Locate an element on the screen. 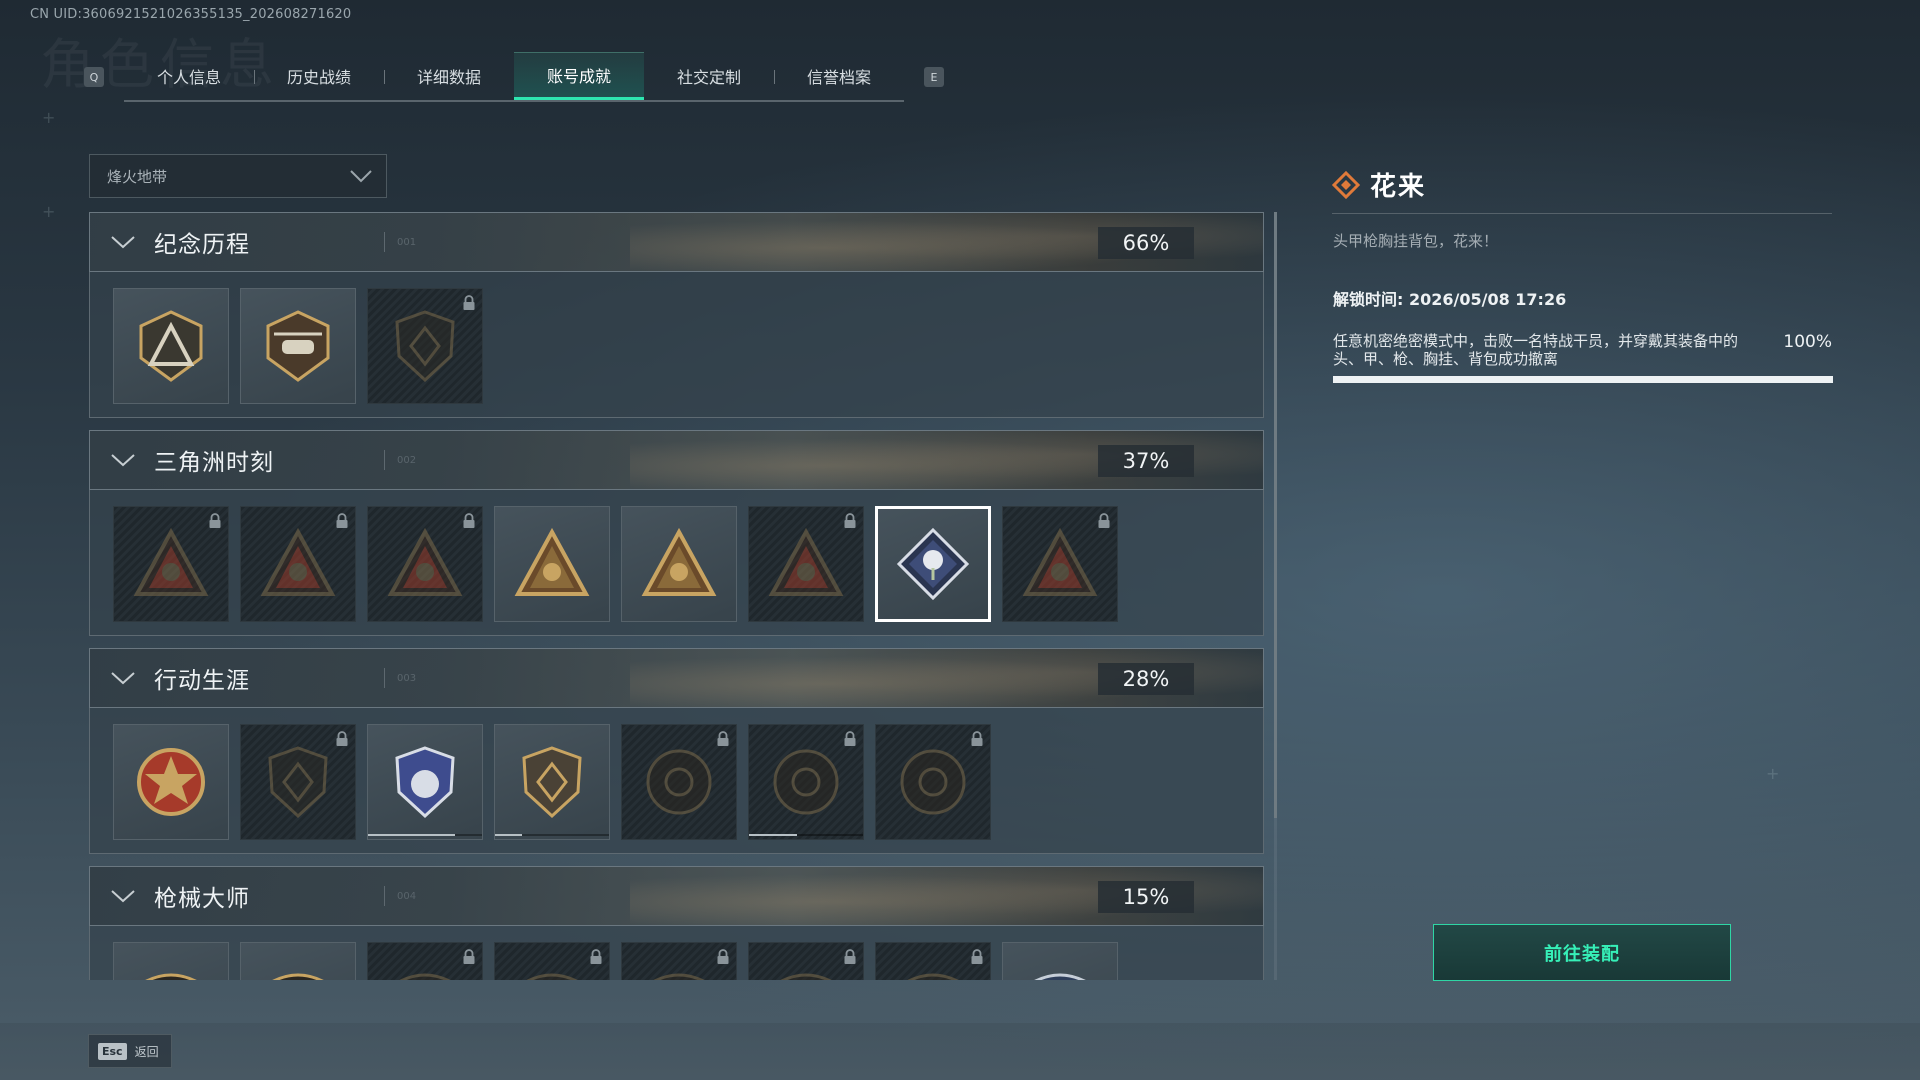 The height and width of the screenshot is (1080, 1920). tab-3: 详细数据 is located at coordinates (449, 76).